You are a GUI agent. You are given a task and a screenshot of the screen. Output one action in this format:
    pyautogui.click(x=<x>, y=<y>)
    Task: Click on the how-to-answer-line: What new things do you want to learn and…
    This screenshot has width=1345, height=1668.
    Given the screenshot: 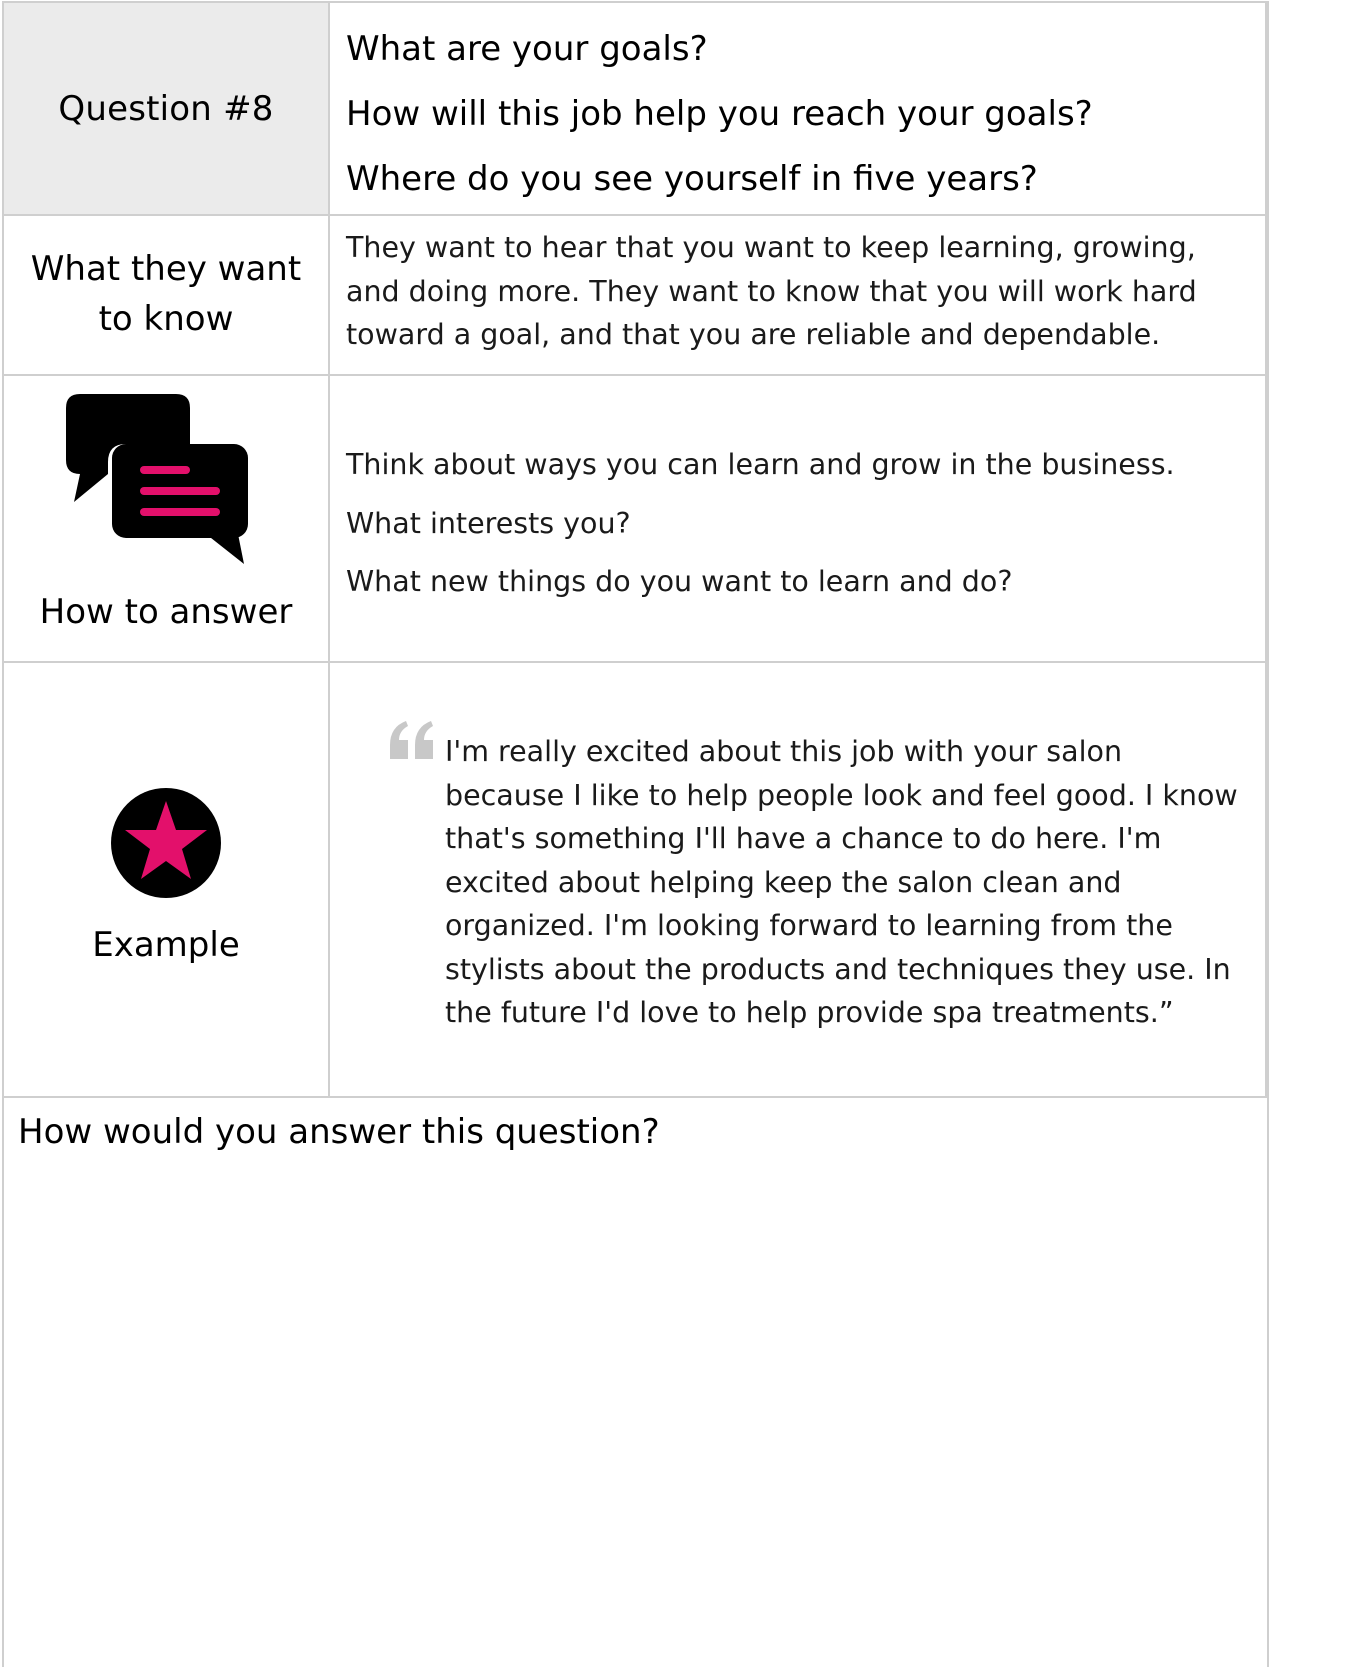 What is the action you would take?
    pyautogui.click(x=679, y=581)
    